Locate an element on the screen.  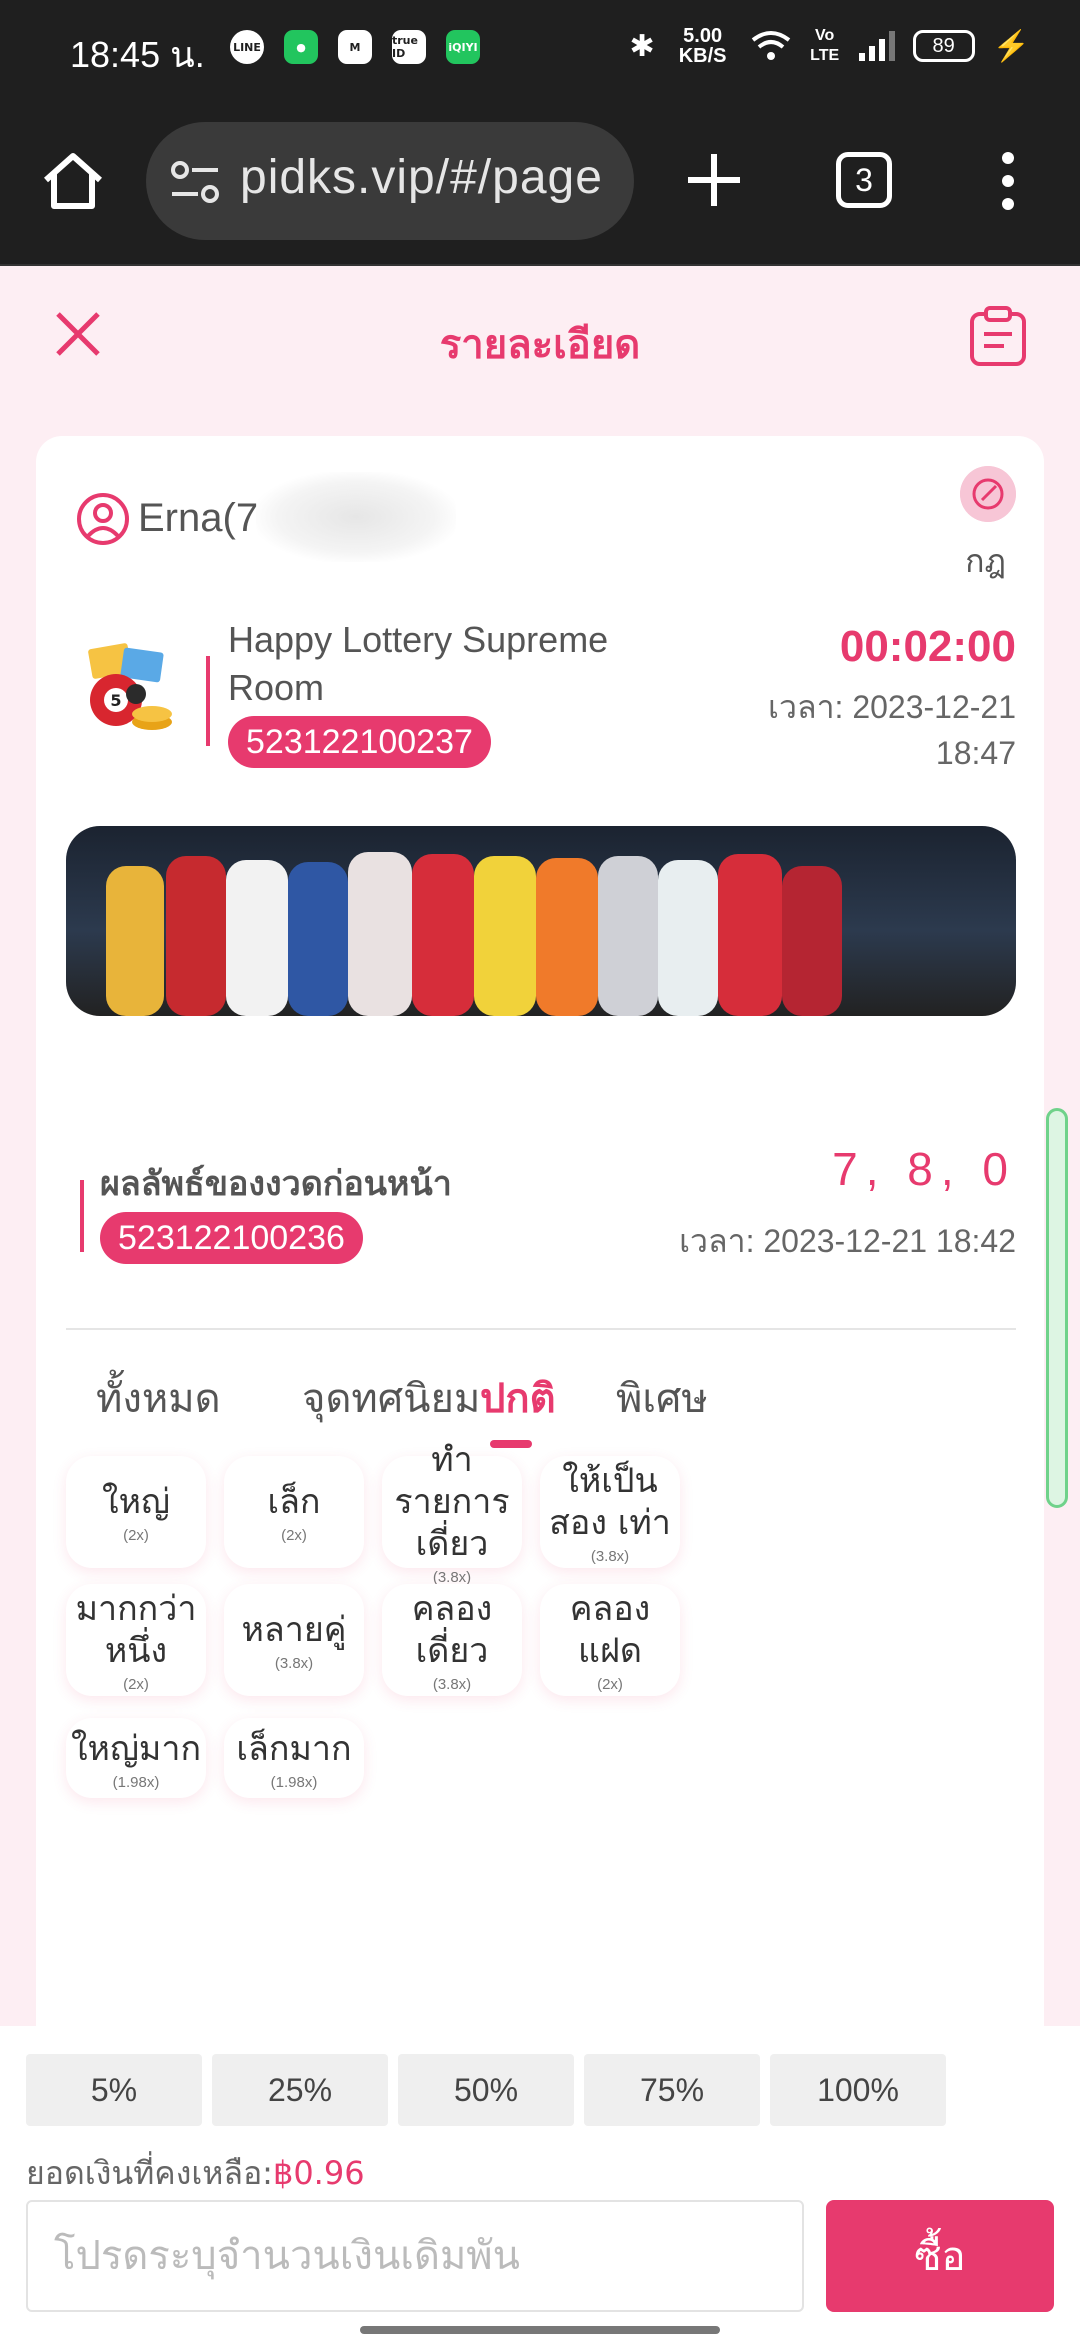
previous-accent-bar is located at coordinates (82, 1216).